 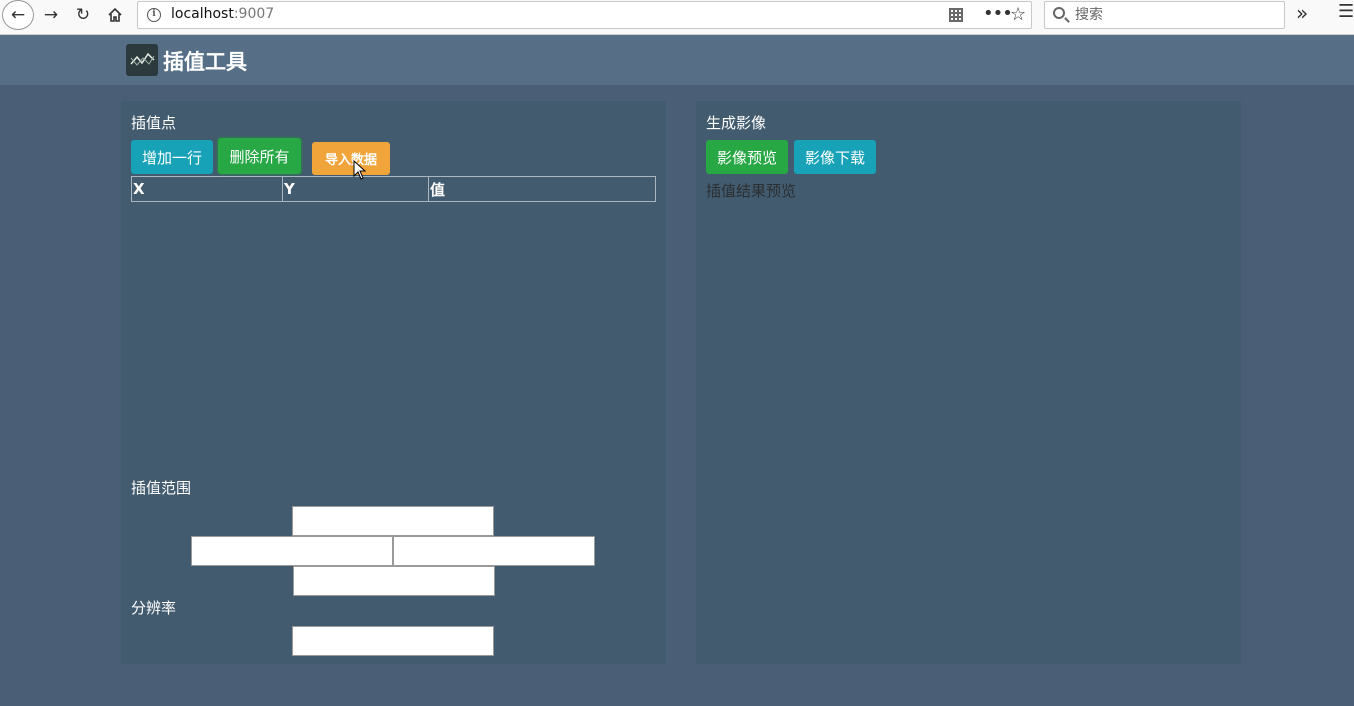 What do you see at coordinates (351, 158) in the screenshot?
I see `import-data-button: 导入数据` at bounding box center [351, 158].